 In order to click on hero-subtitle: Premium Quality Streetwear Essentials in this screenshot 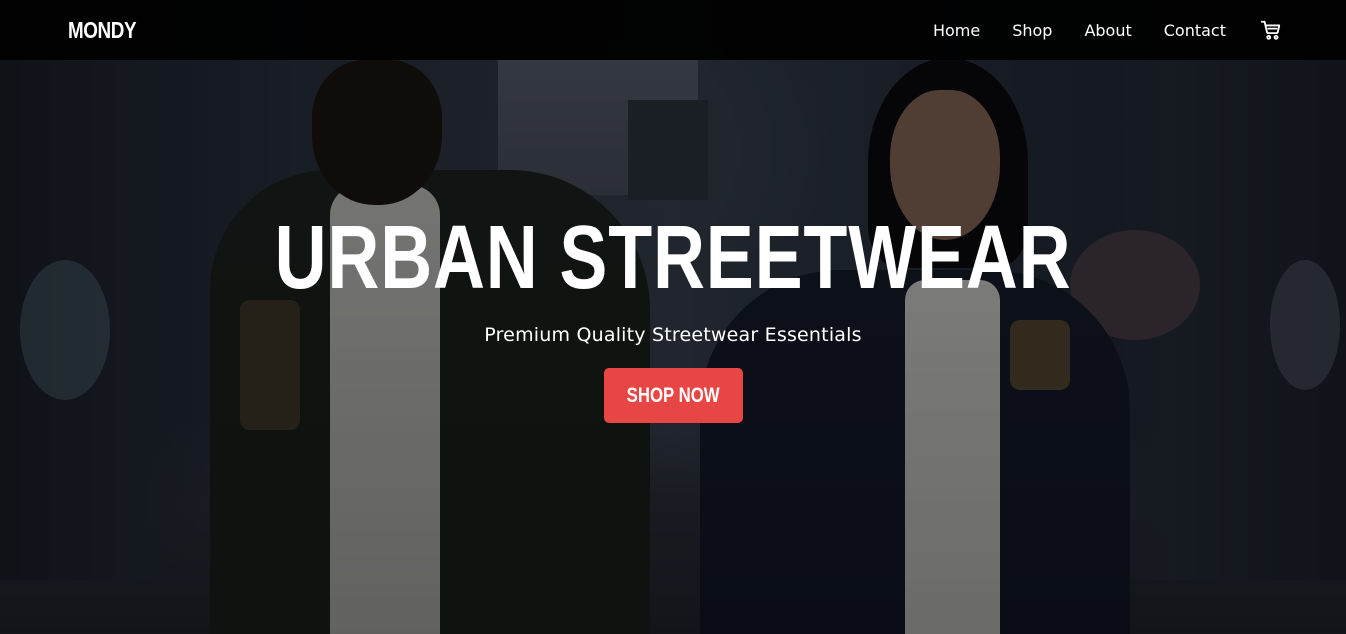, I will do `click(673, 335)`.